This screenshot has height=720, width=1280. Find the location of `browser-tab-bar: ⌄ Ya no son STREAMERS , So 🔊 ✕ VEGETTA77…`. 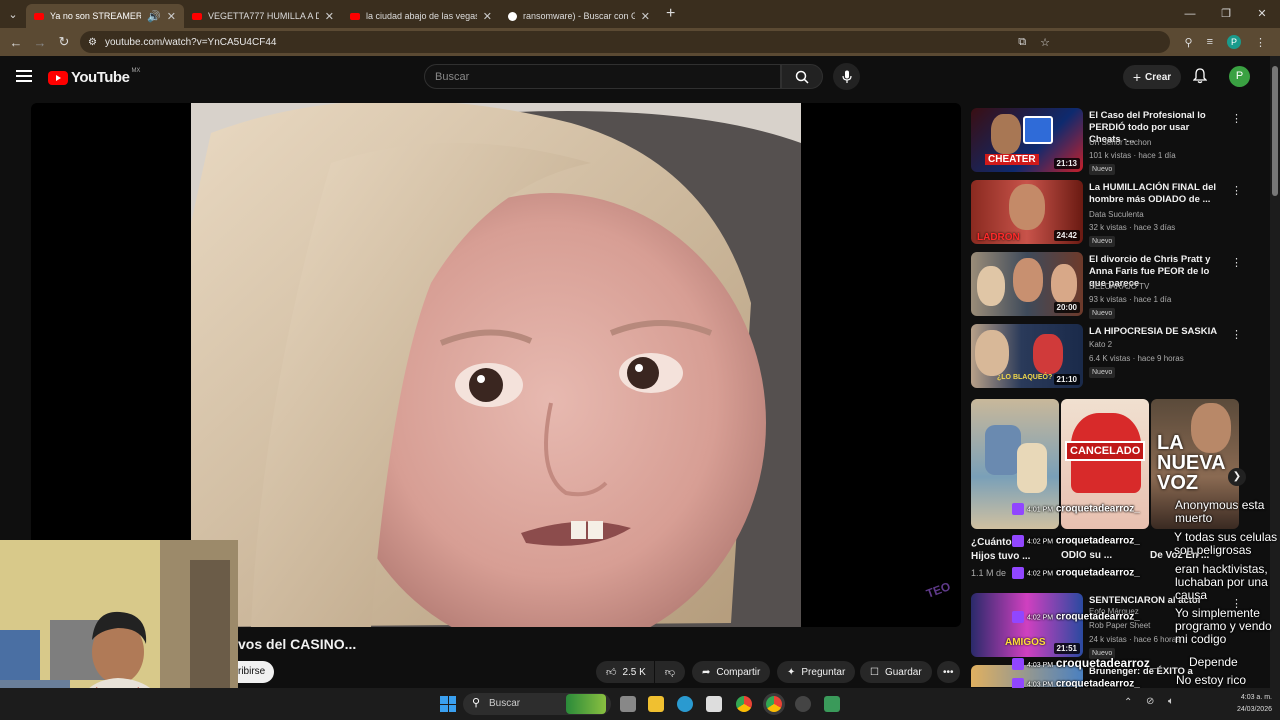

browser-tab-bar: ⌄ Ya no son STREAMERS , So 🔊 ✕ VEGETTA77… is located at coordinates (640, 14).